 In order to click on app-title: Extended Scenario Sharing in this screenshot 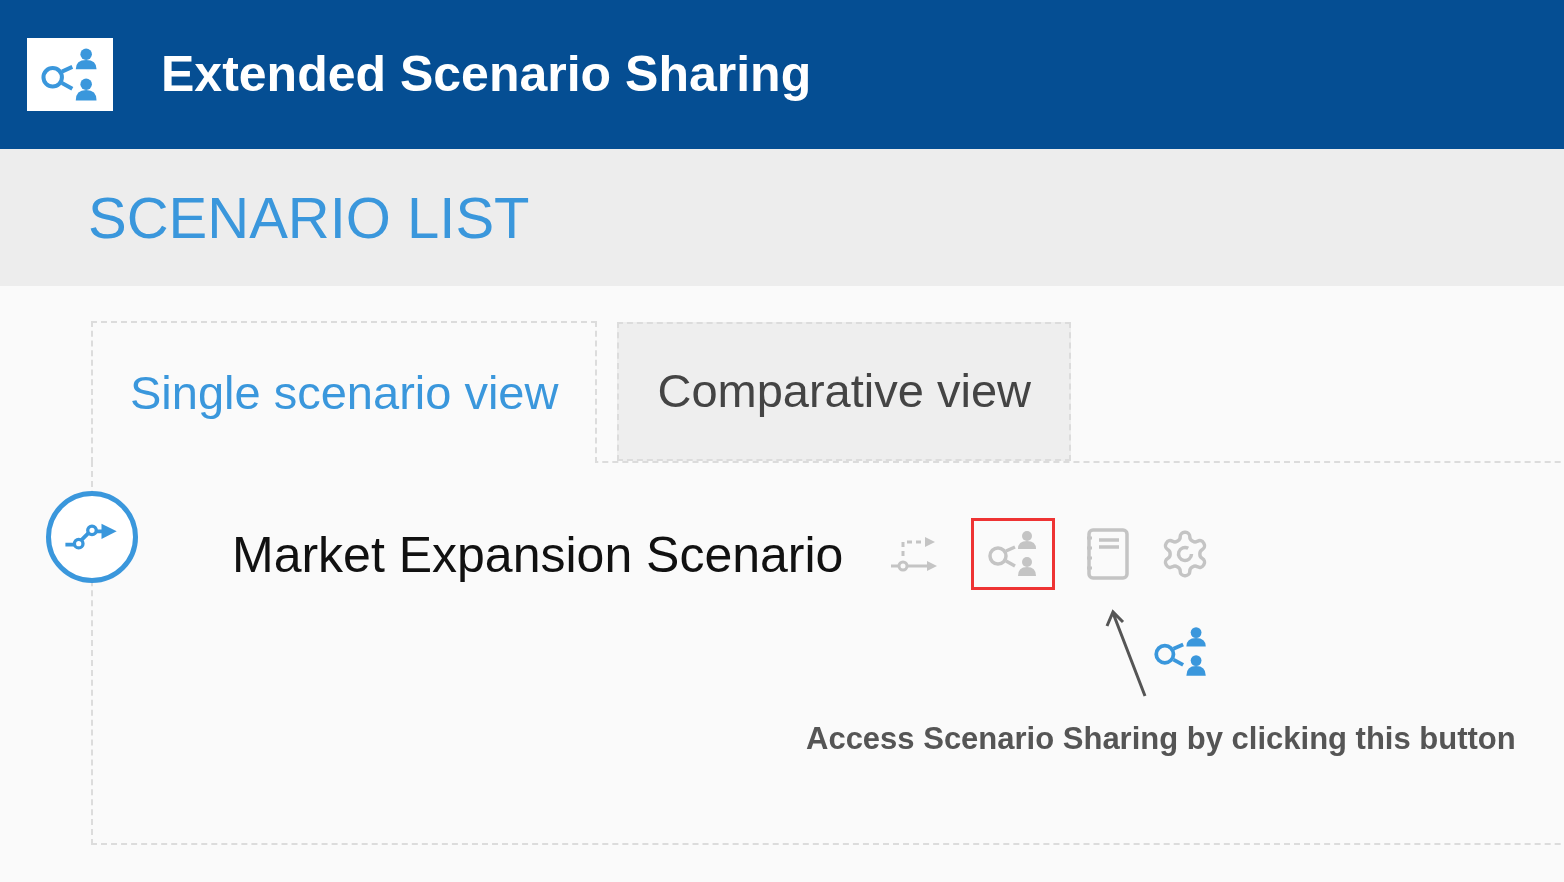, I will do `click(486, 74)`.